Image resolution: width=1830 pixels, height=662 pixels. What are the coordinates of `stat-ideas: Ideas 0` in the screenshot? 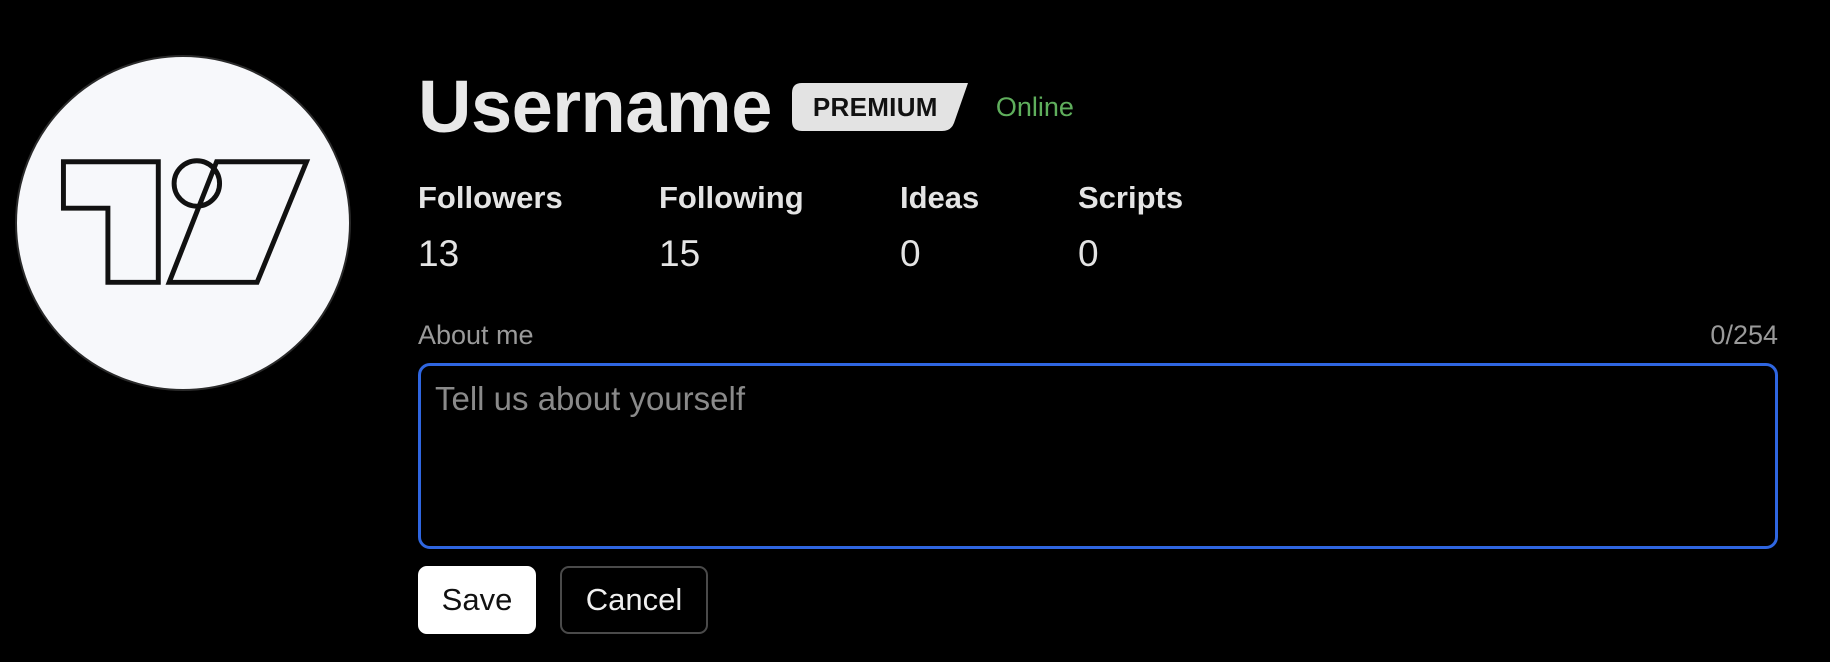 It's located at (989, 227).